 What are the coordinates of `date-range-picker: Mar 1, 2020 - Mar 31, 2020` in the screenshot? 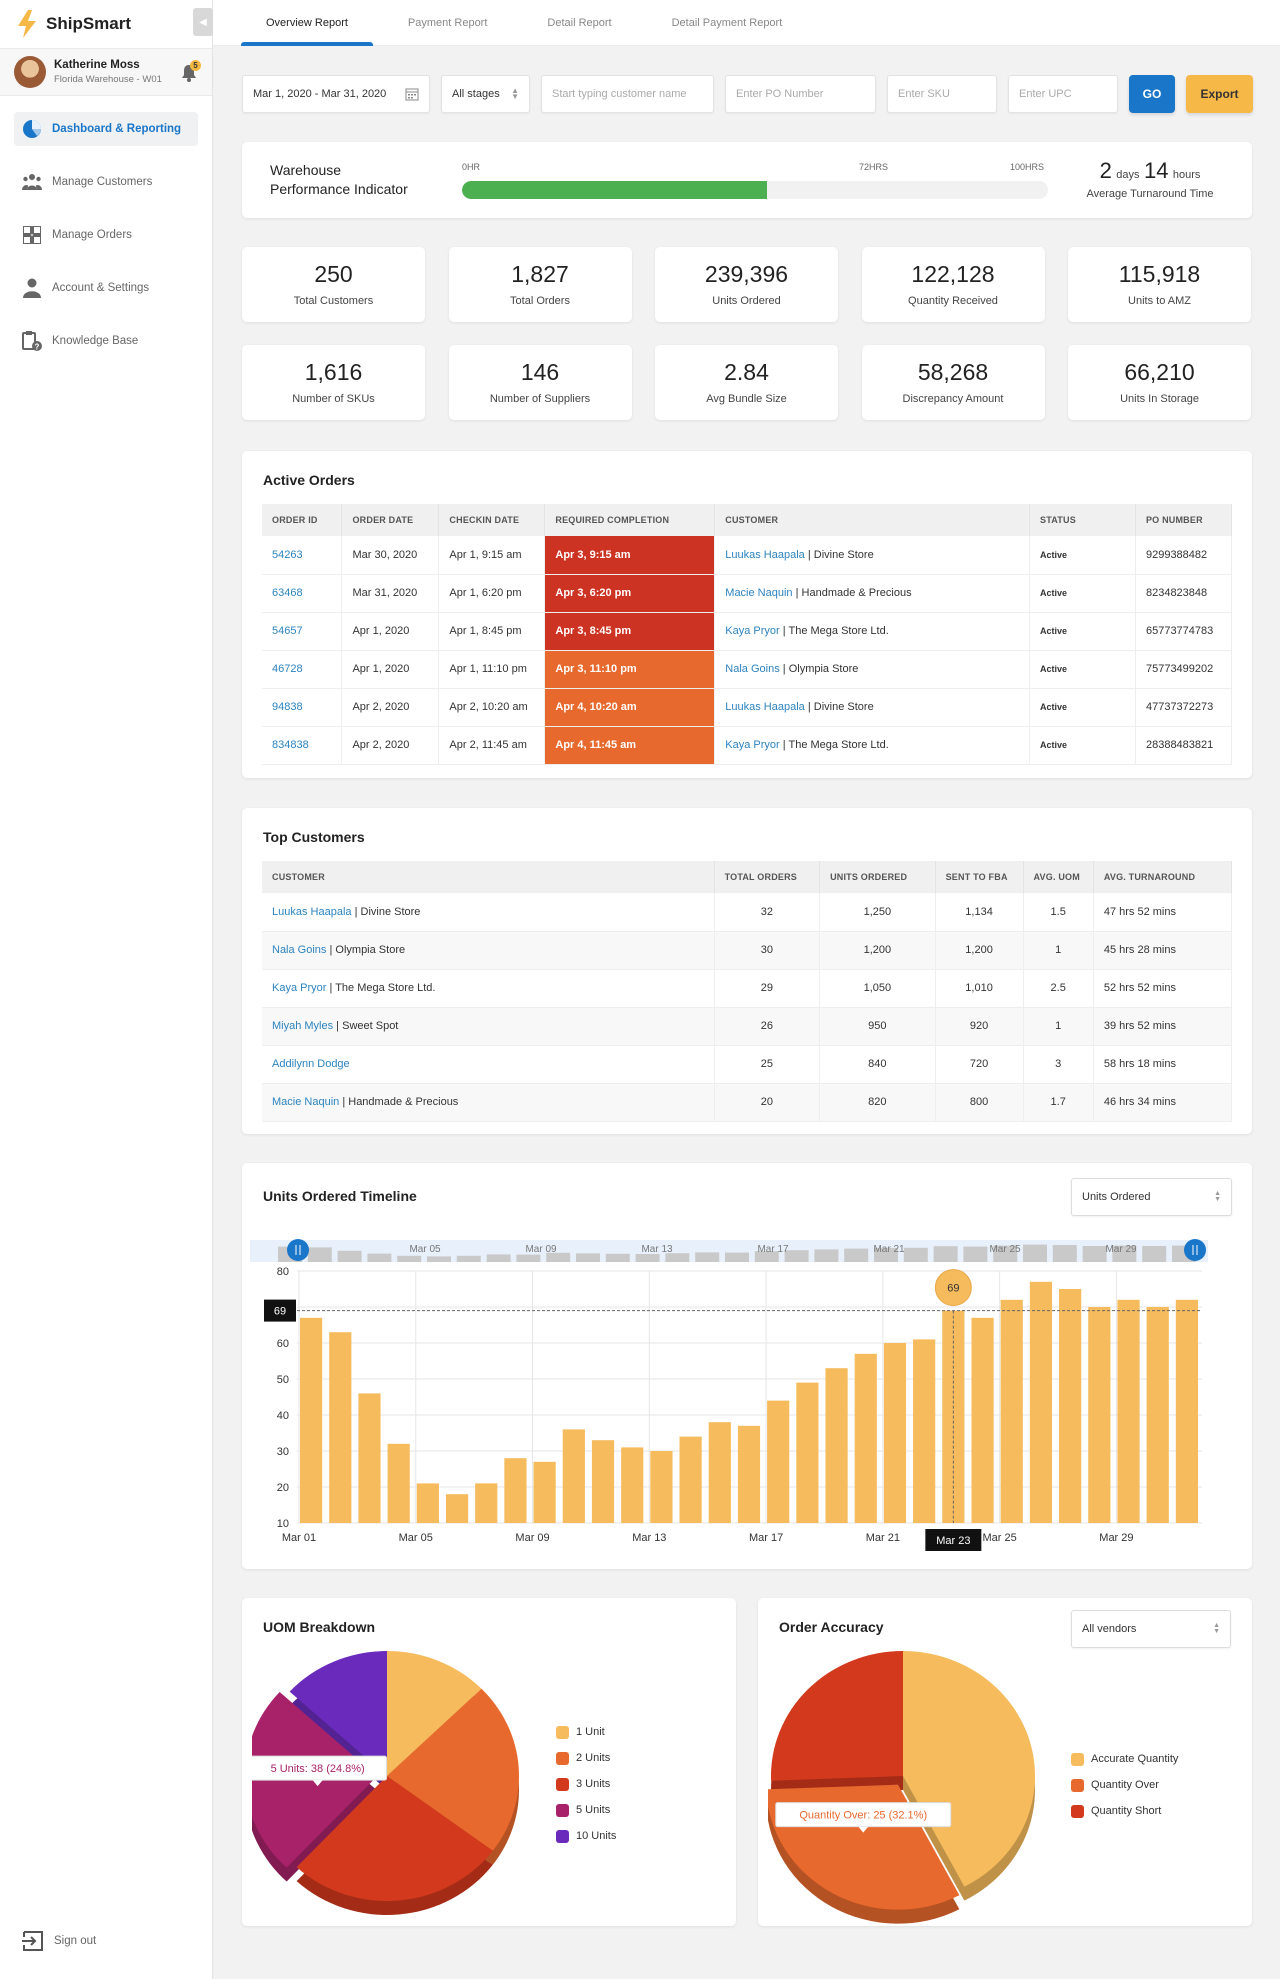 It's located at (336, 94).